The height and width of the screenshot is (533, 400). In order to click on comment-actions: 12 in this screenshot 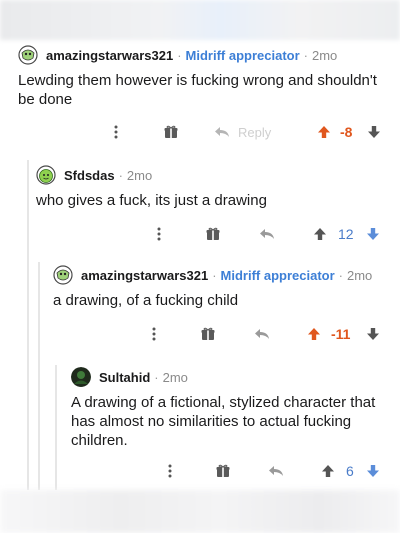, I will do `click(200, 234)`.